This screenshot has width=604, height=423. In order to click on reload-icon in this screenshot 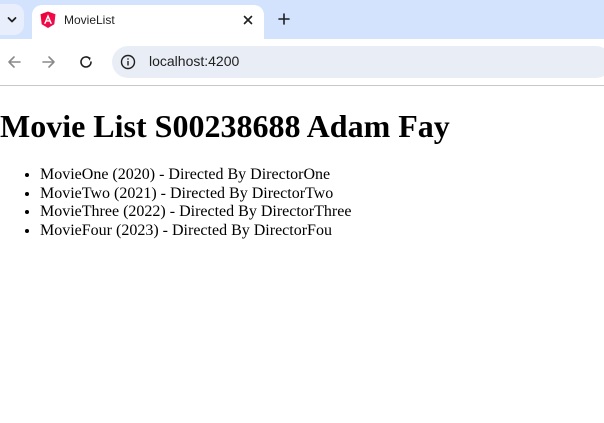, I will do `click(86, 62)`.